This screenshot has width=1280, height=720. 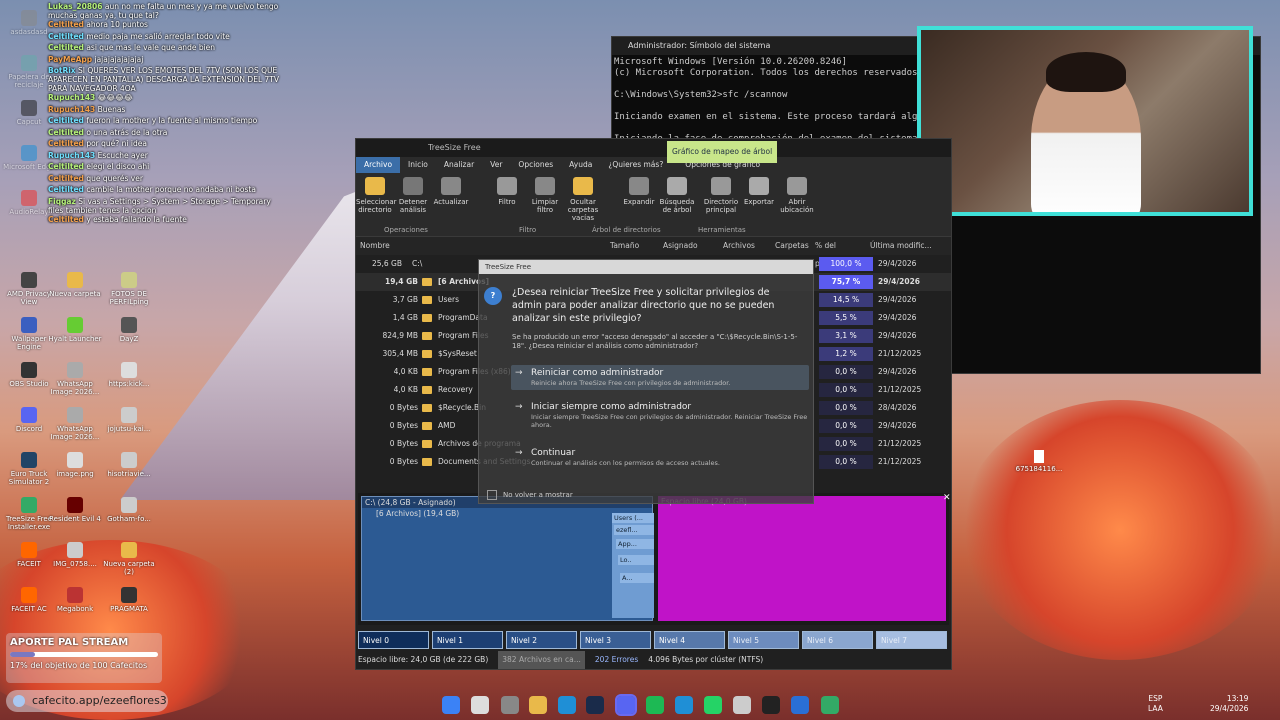 What do you see at coordinates (75, 510) in the screenshot?
I see `desktop-icon: Resident Evil 4` at bounding box center [75, 510].